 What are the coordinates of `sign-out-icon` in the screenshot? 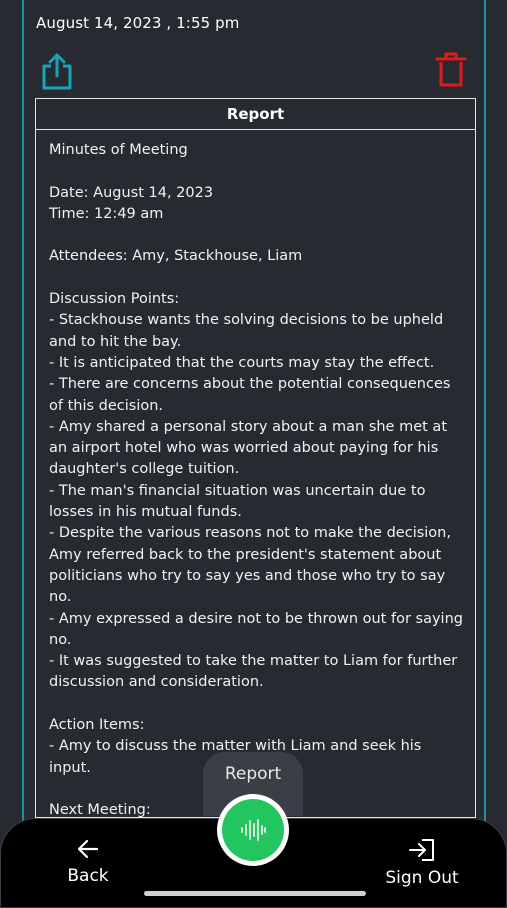 It's located at (421, 850).